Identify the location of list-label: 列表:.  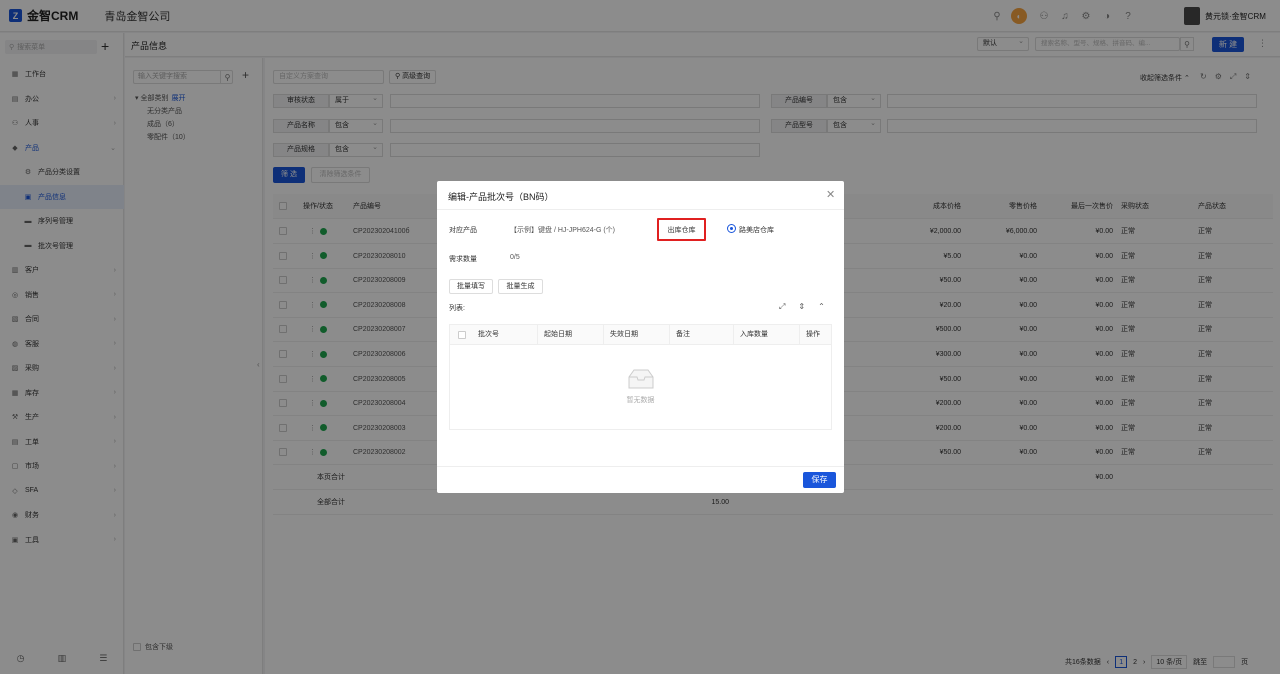
(457, 308).